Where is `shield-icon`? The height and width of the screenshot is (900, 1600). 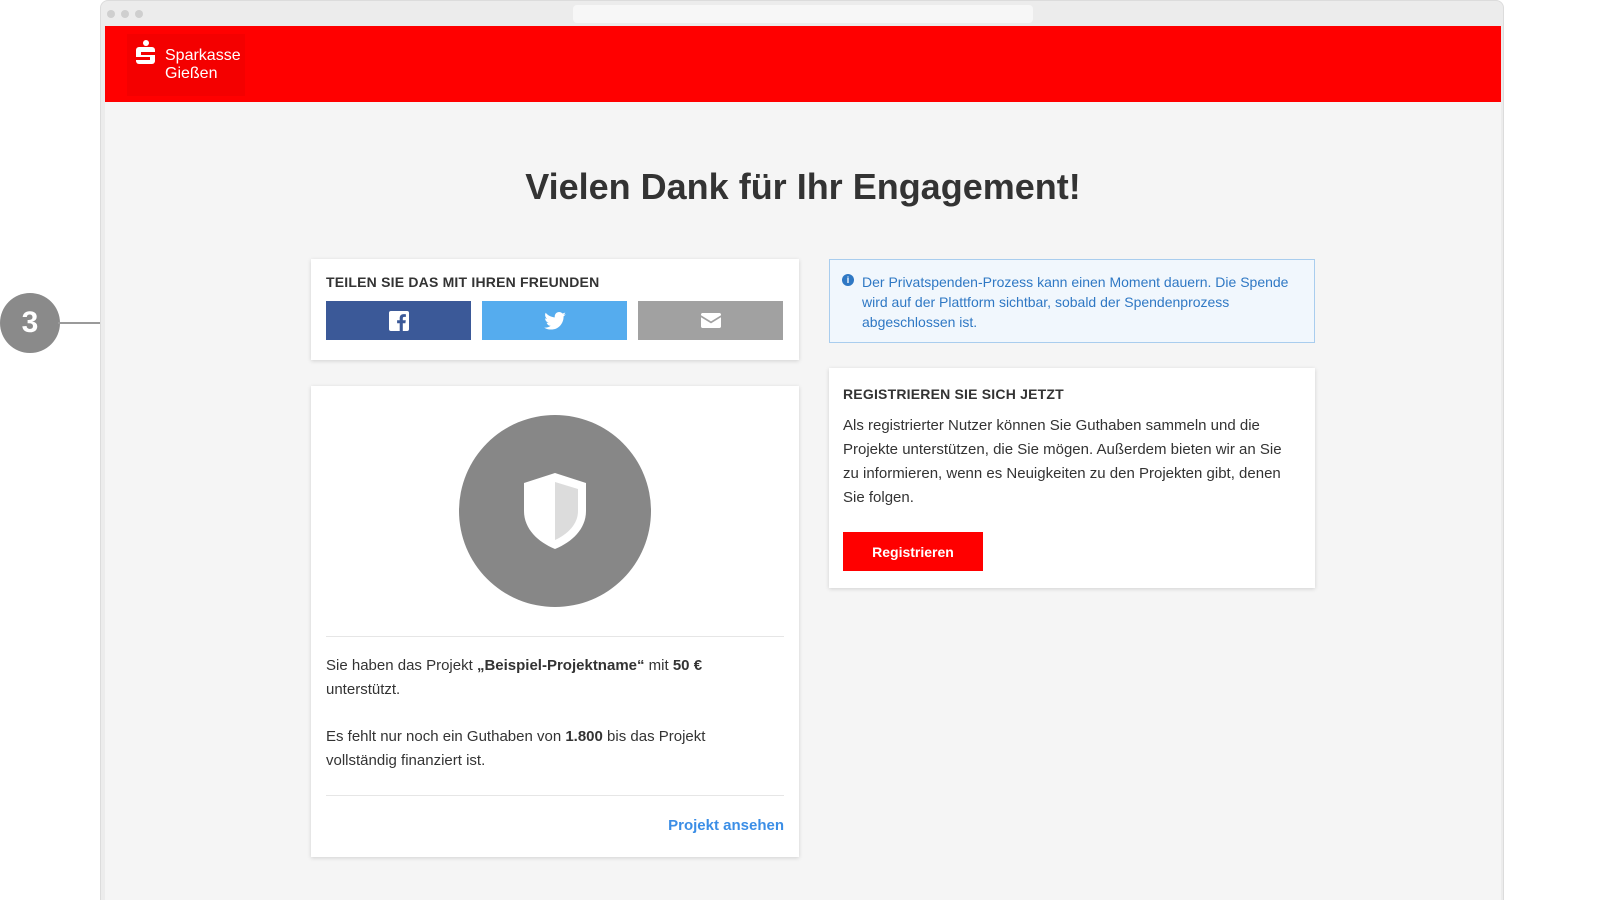 shield-icon is located at coordinates (555, 511).